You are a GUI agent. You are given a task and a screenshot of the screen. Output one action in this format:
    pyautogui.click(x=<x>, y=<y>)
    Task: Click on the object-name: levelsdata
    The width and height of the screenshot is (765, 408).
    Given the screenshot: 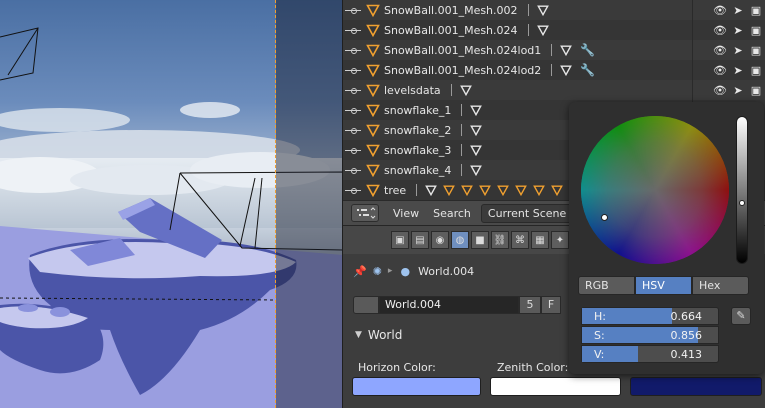 What is the action you would take?
    pyautogui.click(x=412, y=90)
    